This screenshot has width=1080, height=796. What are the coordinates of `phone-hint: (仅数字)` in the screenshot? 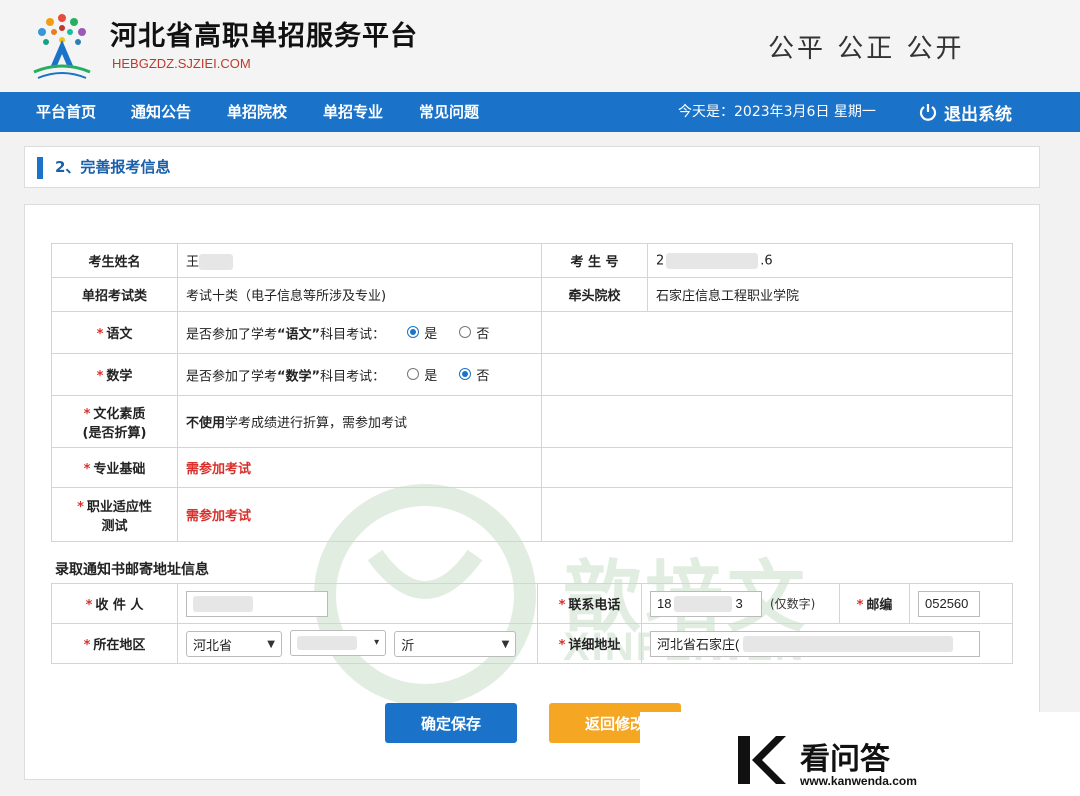 It's located at (793, 604).